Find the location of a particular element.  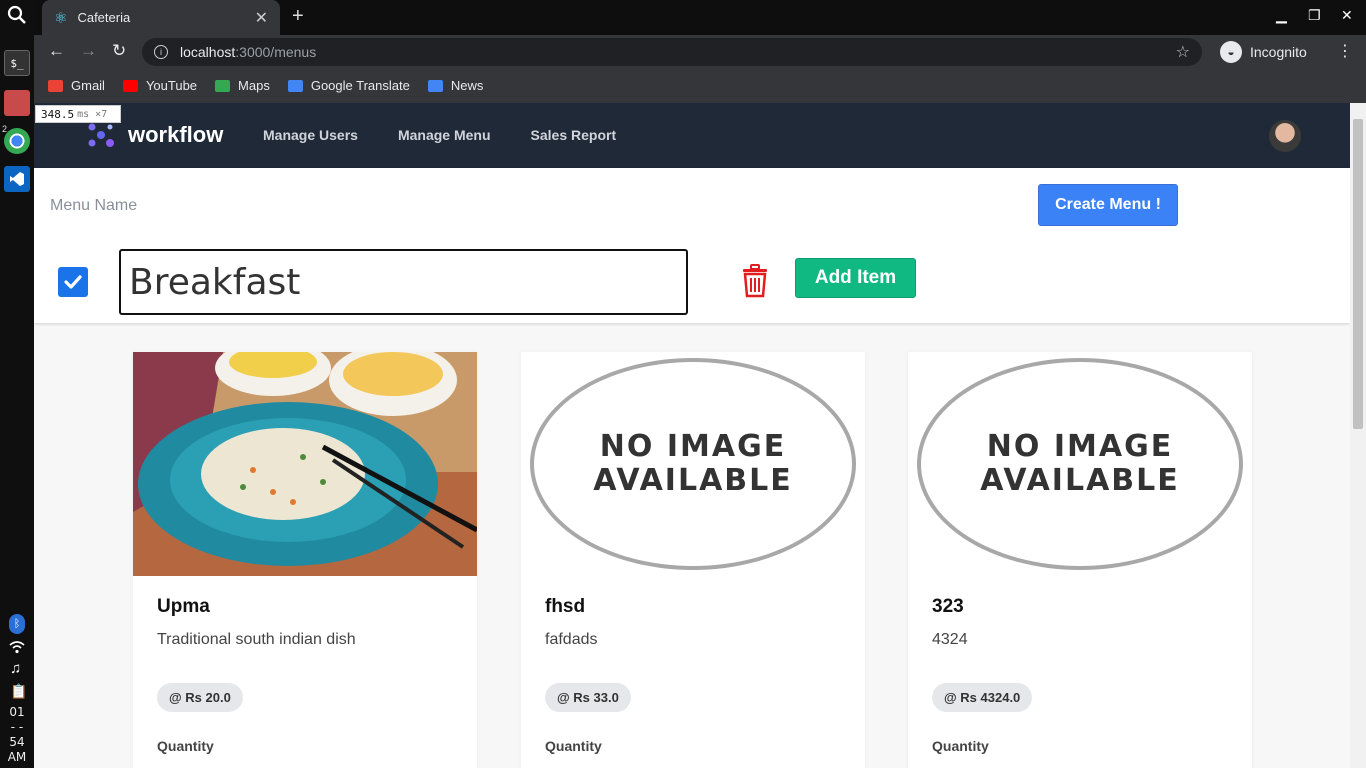

forward-icon: → is located at coordinates (88, 51).